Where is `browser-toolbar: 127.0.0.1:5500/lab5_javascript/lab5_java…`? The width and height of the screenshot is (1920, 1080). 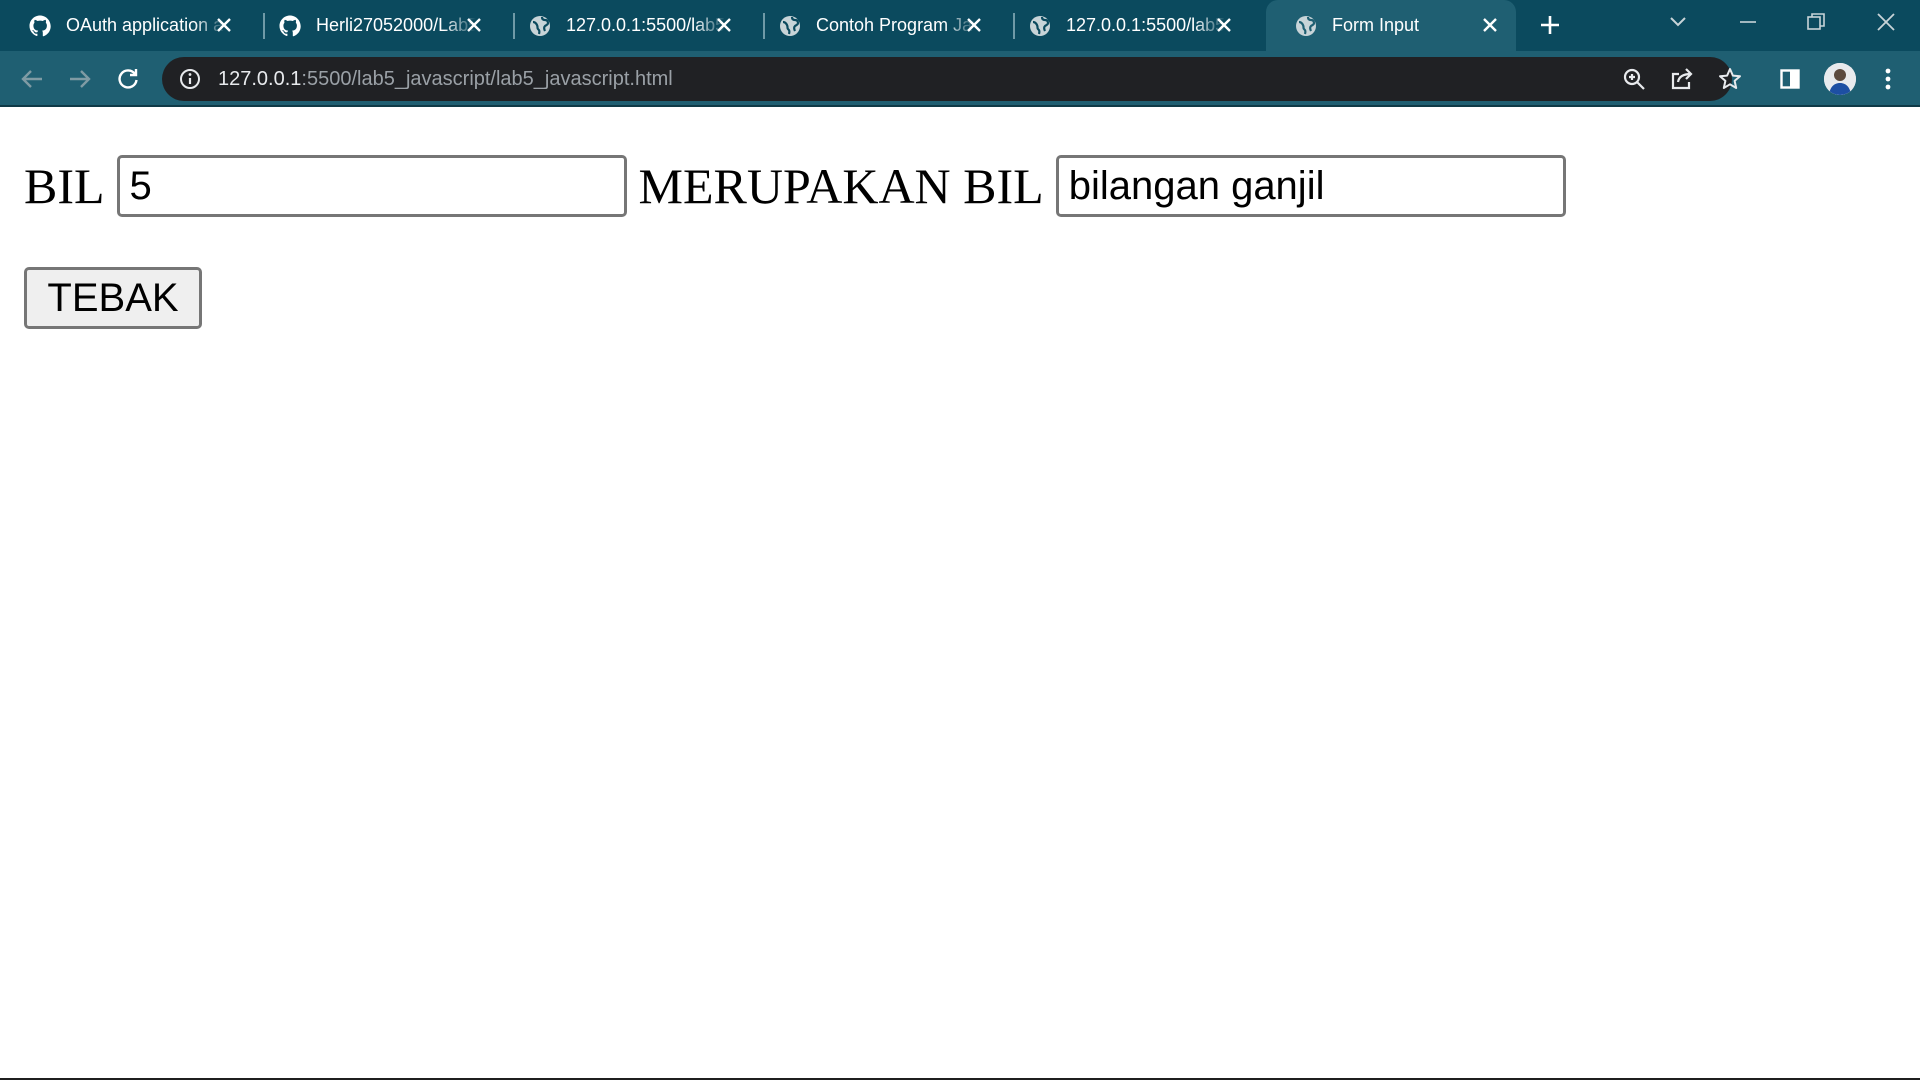
browser-toolbar: 127.0.0.1:5500/lab5_javascript/lab5_java… is located at coordinates (960, 78).